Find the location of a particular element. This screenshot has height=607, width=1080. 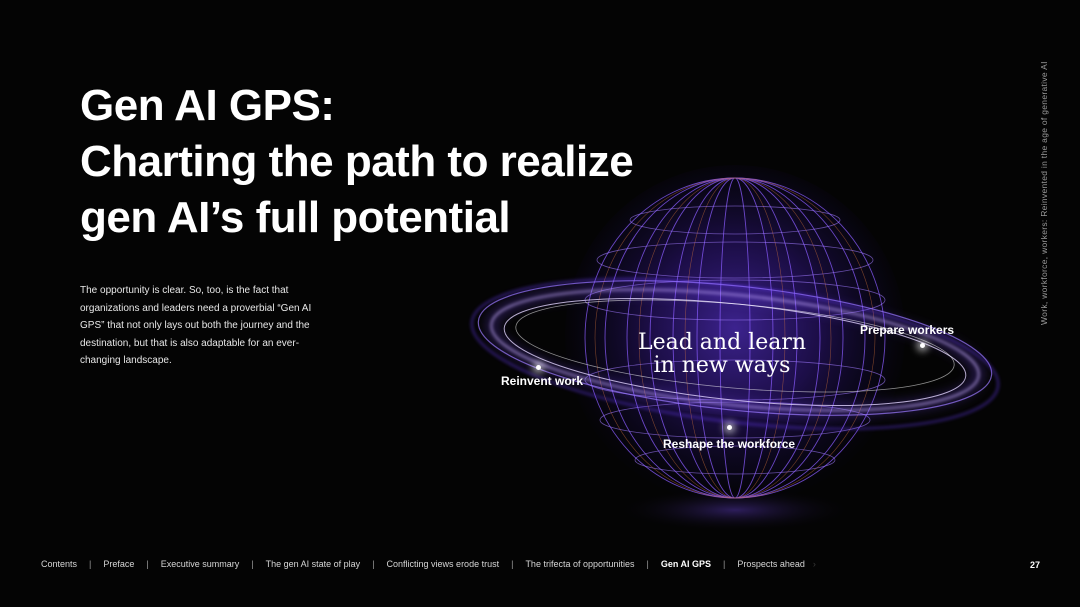

nav-contents: Contents is located at coordinates (59, 564).